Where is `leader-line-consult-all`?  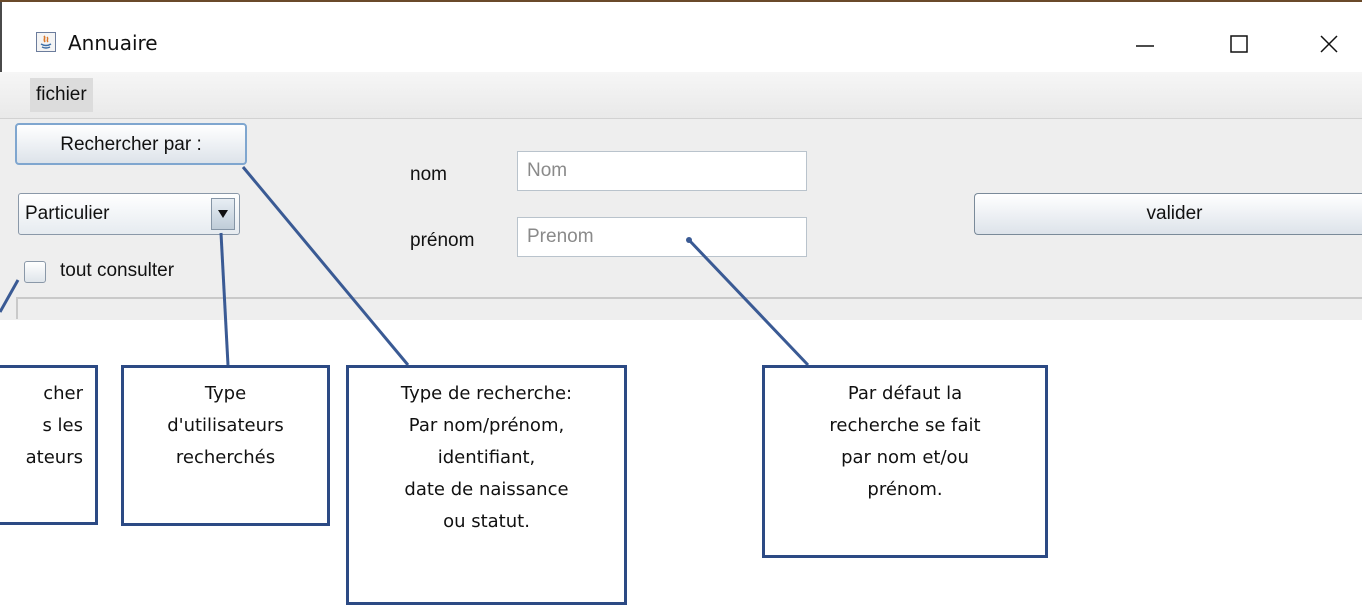 leader-line-consult-all is located at coordinates (10, 296).